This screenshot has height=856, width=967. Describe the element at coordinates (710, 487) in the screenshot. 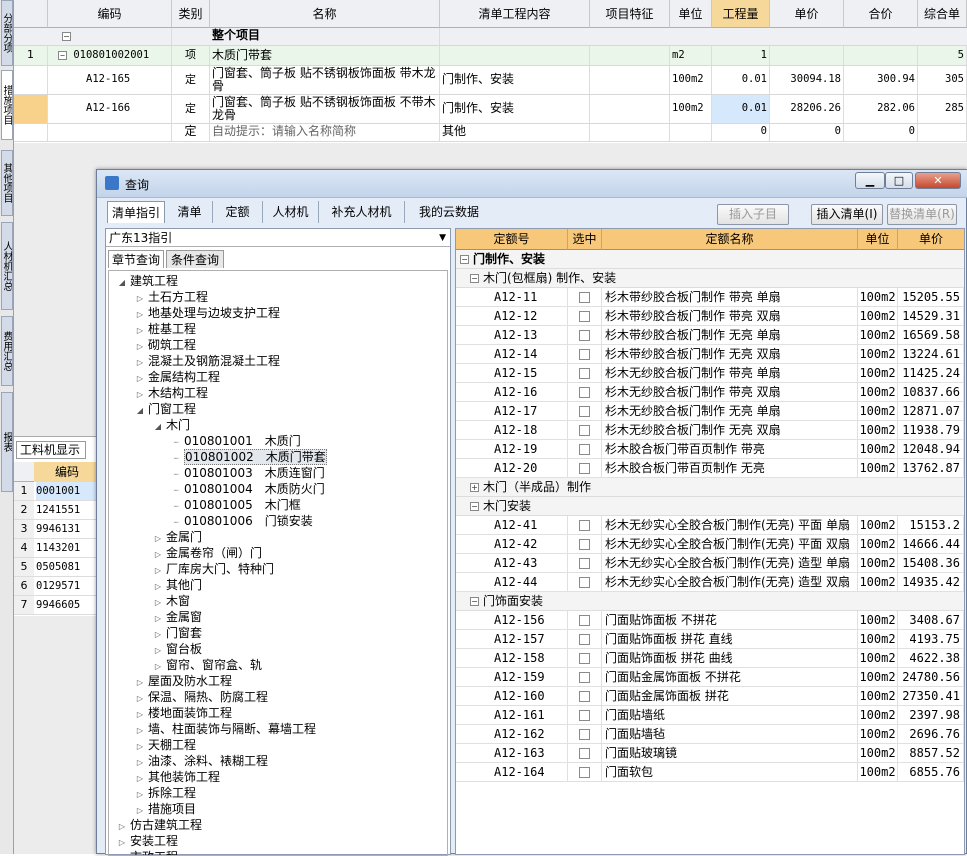

I see `quota-group-row: + 木门（半成品）制作` at that location.